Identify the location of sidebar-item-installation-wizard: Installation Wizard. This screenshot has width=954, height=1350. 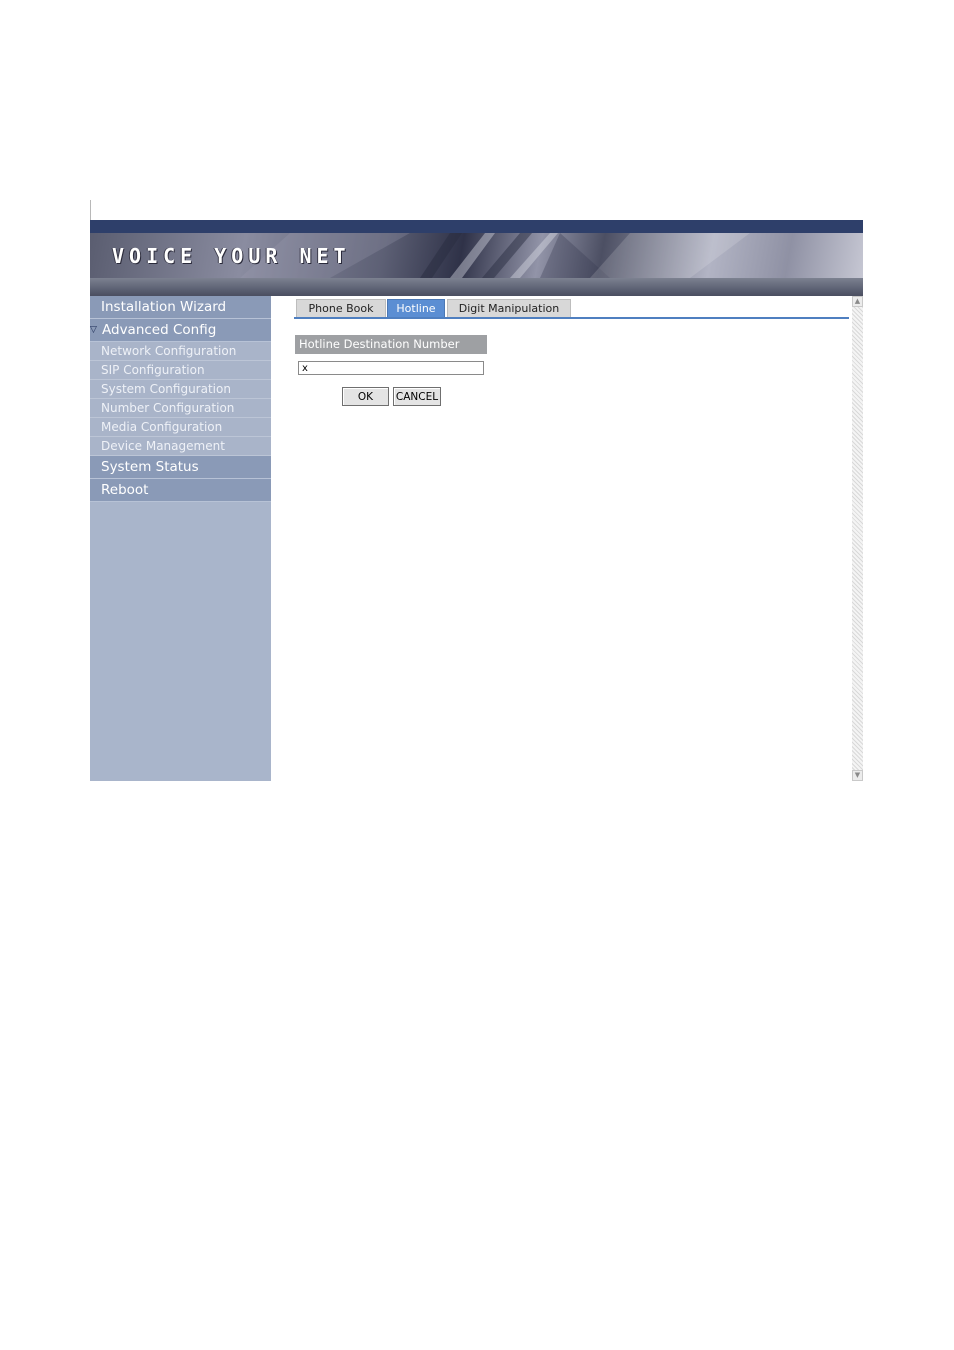
(180, 307).